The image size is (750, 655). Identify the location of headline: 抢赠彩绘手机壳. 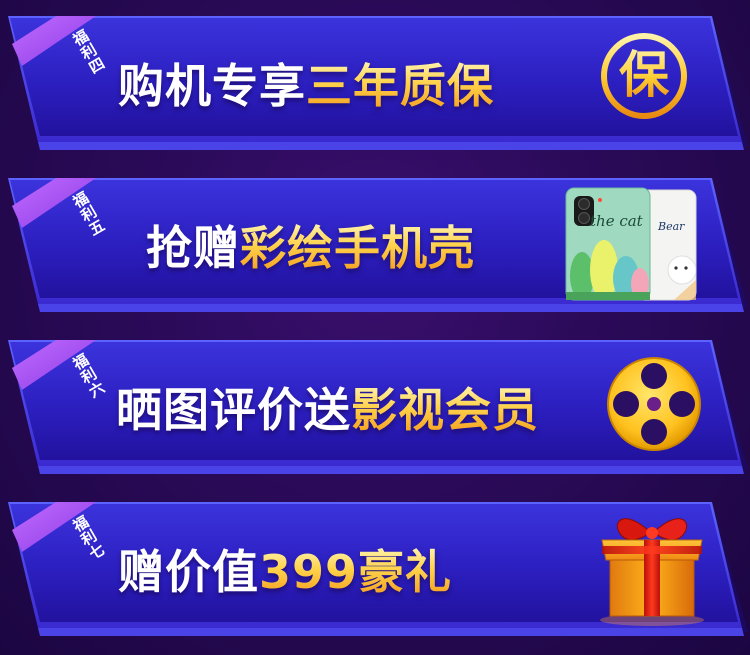
(310, 248).